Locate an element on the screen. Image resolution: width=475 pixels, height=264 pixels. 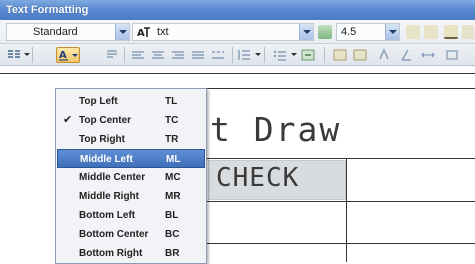
menu-item-code: TC is located at coordinates (172, 120).